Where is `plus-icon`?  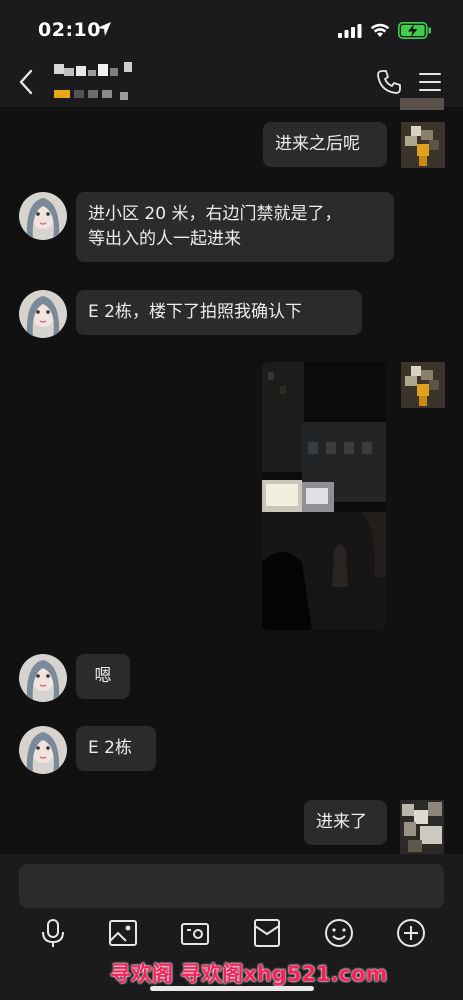 plus-icon is located at coordinates (411, 933).